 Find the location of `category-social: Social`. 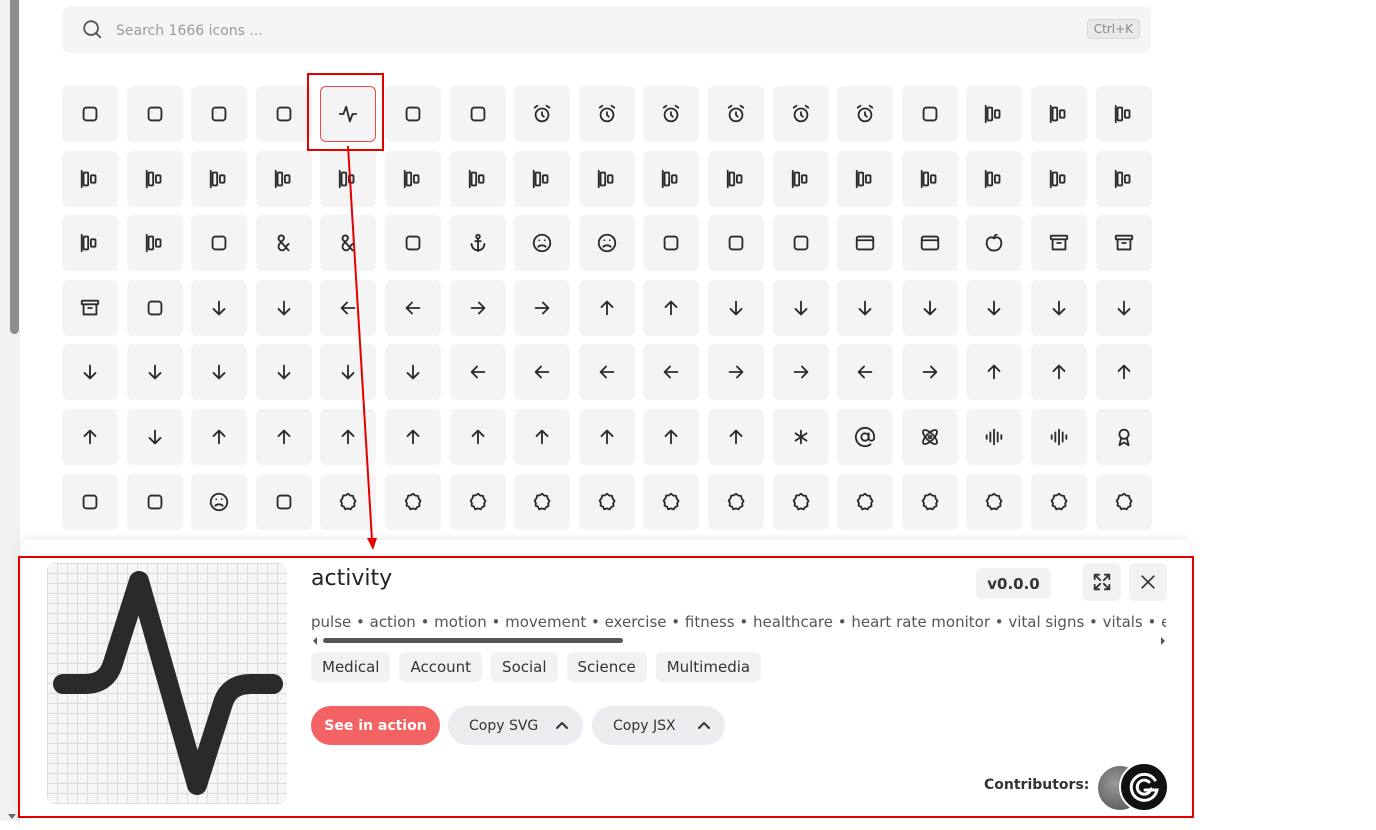

category-social: Social is located at coordinates (524, 667).